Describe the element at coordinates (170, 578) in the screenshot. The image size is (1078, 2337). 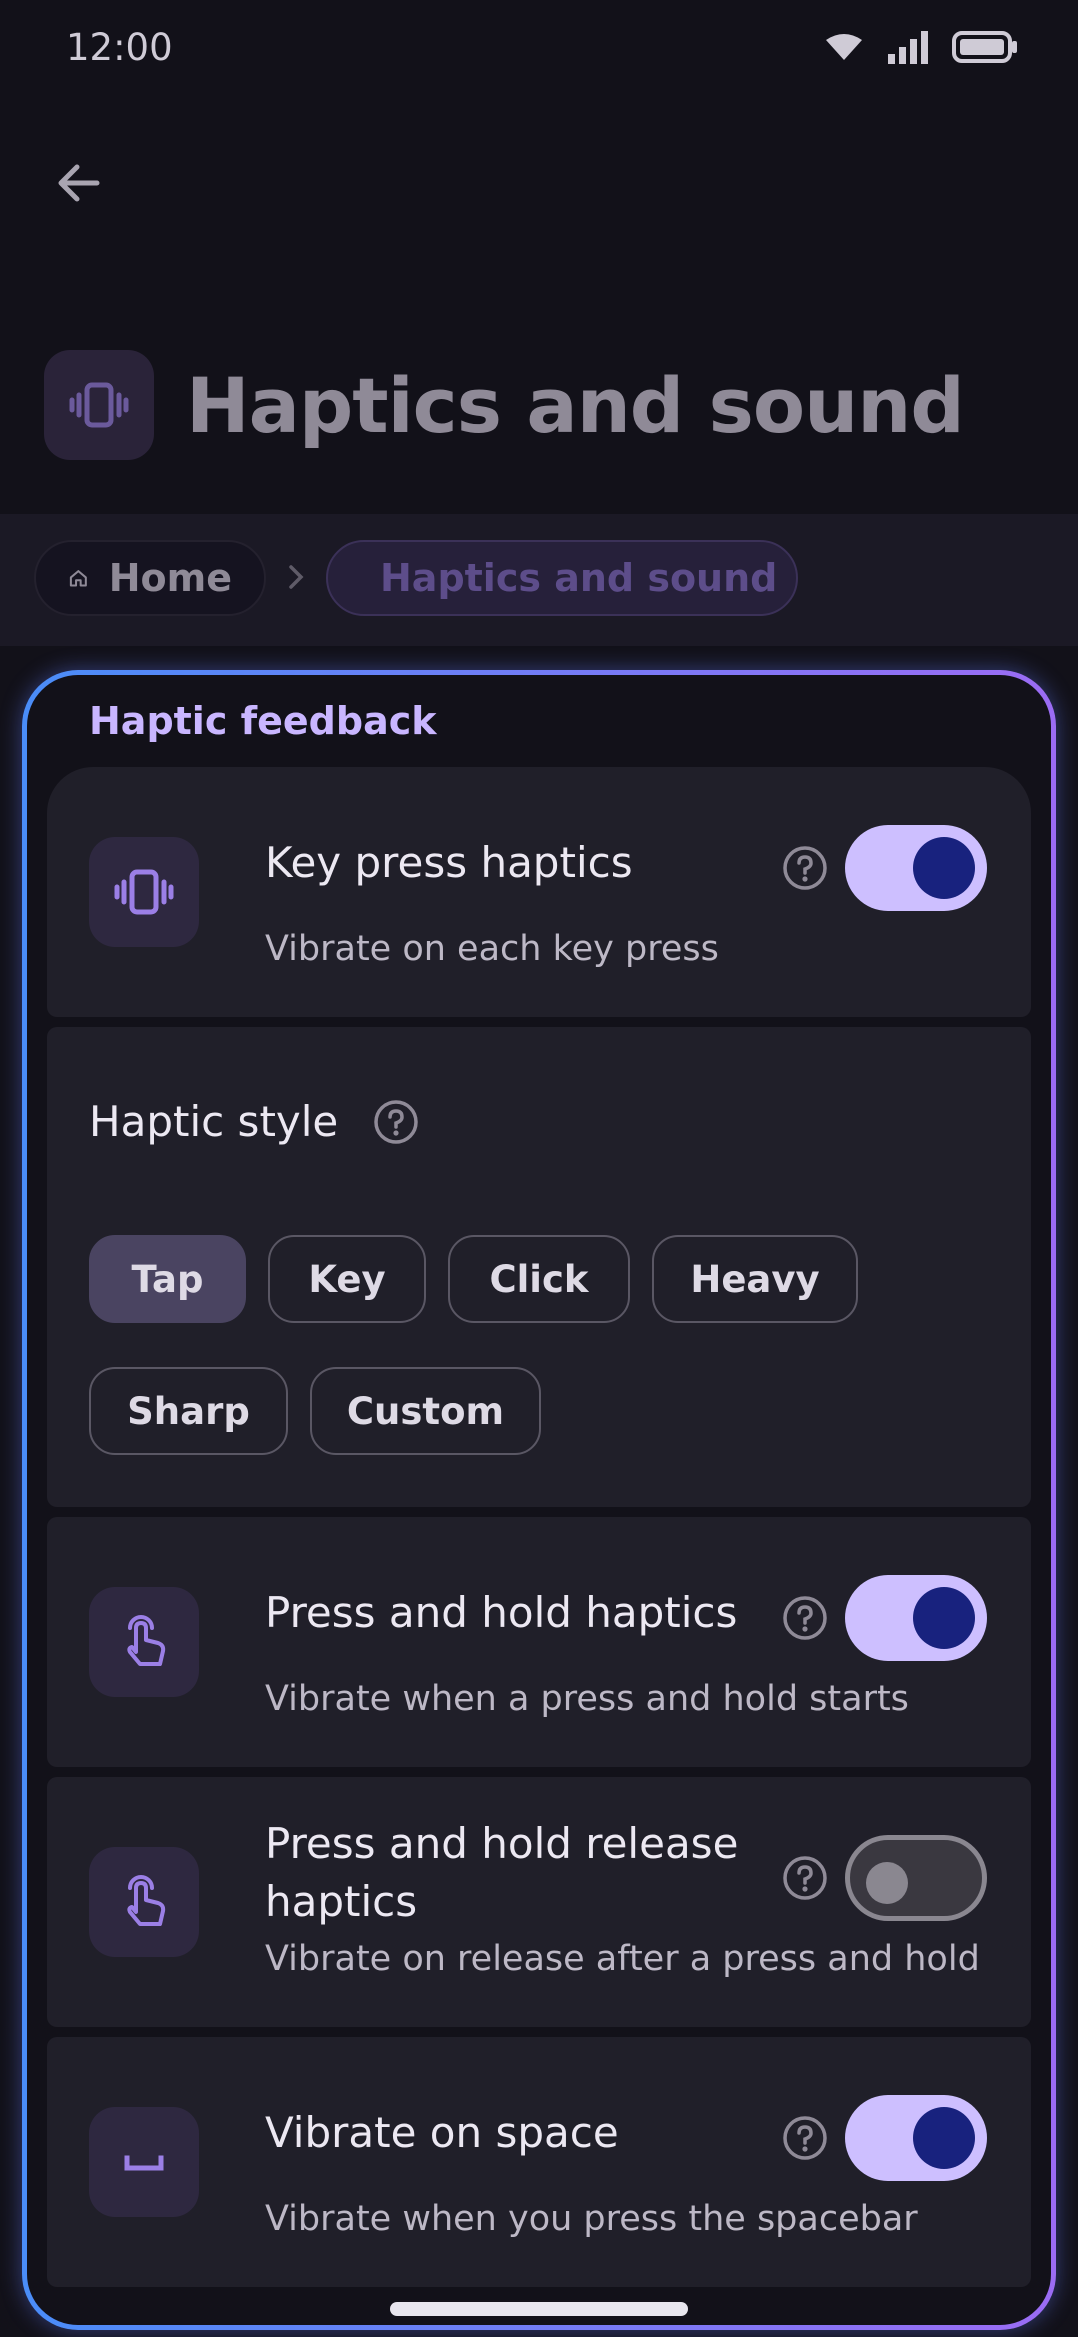
I see `breadcrumb-home-label: Home` at that location.